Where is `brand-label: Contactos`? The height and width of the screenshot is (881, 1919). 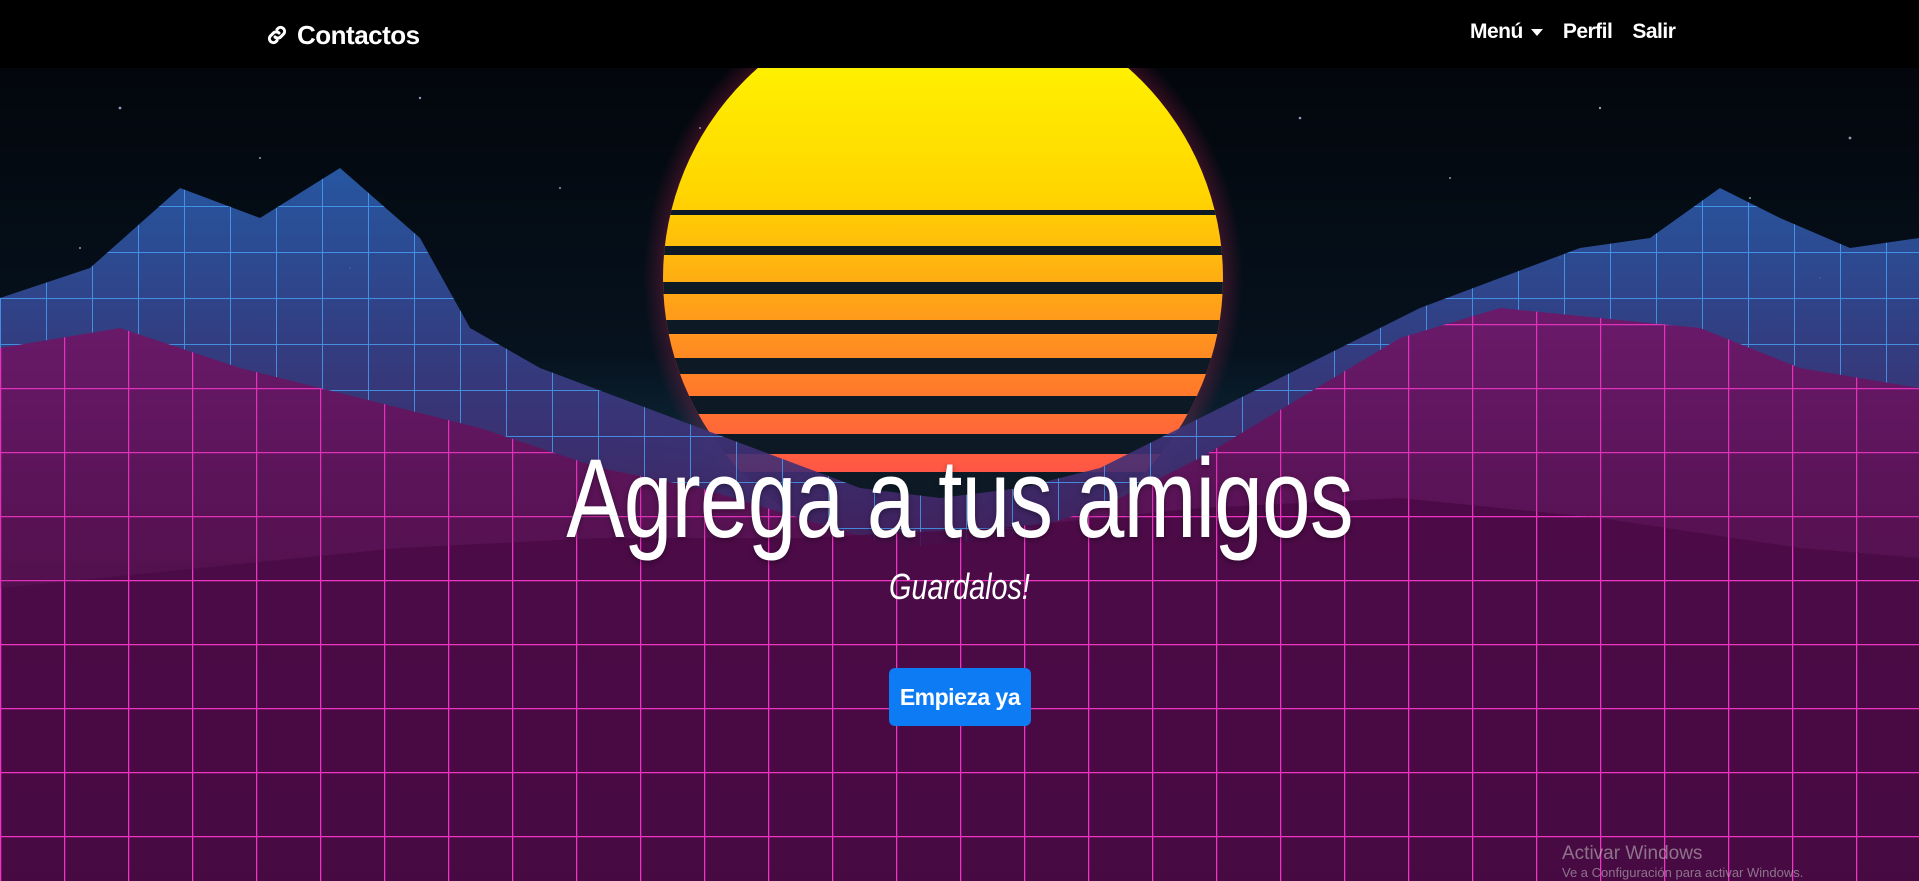 brand-label: Contactos is located at coordinates (358, 34).